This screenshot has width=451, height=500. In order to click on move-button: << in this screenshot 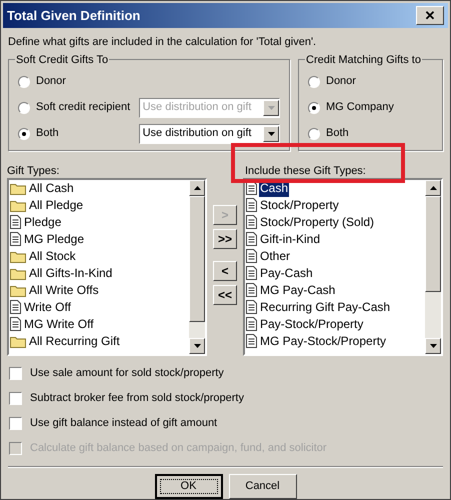, I will do `click(225, 294)`.